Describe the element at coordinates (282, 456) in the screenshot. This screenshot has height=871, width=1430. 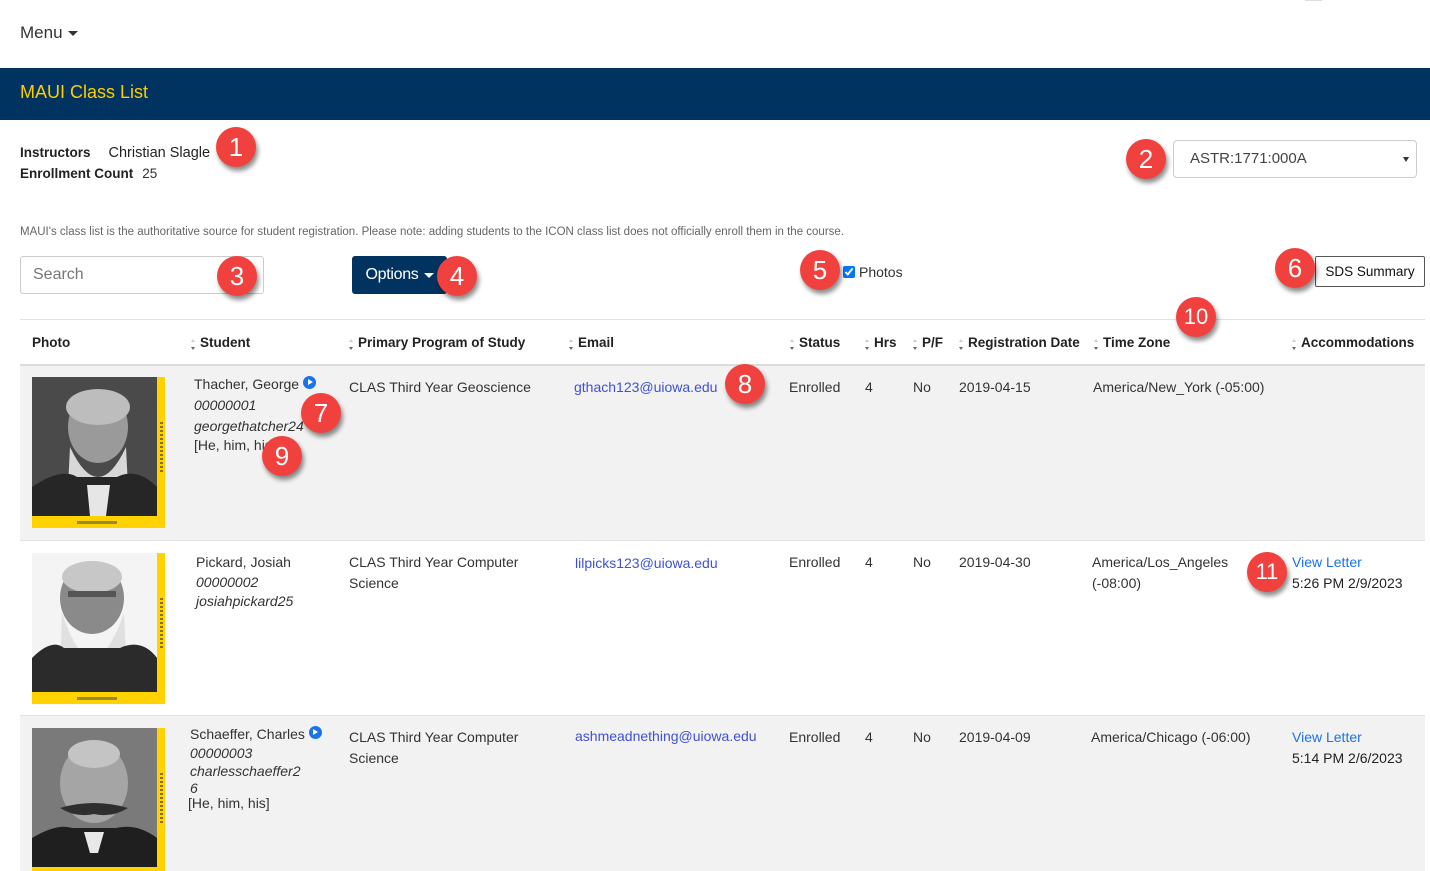
I see `callout-badge: 9` at that location.